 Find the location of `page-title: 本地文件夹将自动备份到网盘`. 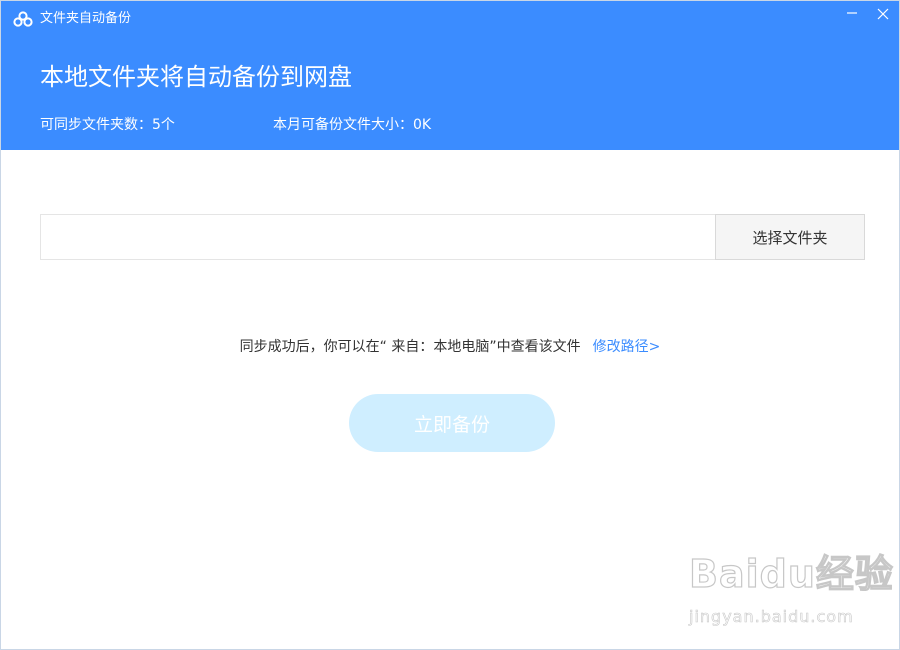

page-title: 本地文件夹将自动备份到网盘 is located at coordinates (196, 77).